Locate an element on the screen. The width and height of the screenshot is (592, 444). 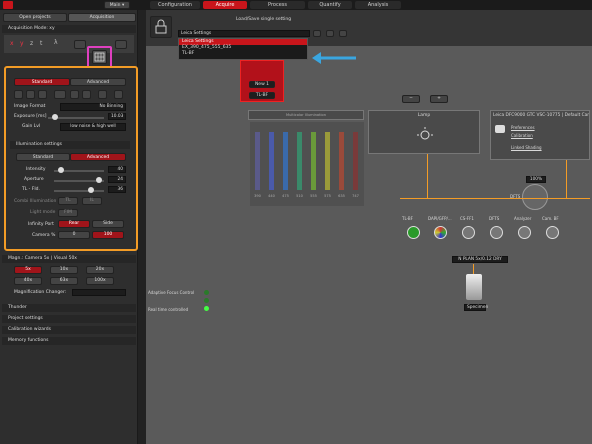
tab-configuration: Configuration is located at coordinates (175, 5).